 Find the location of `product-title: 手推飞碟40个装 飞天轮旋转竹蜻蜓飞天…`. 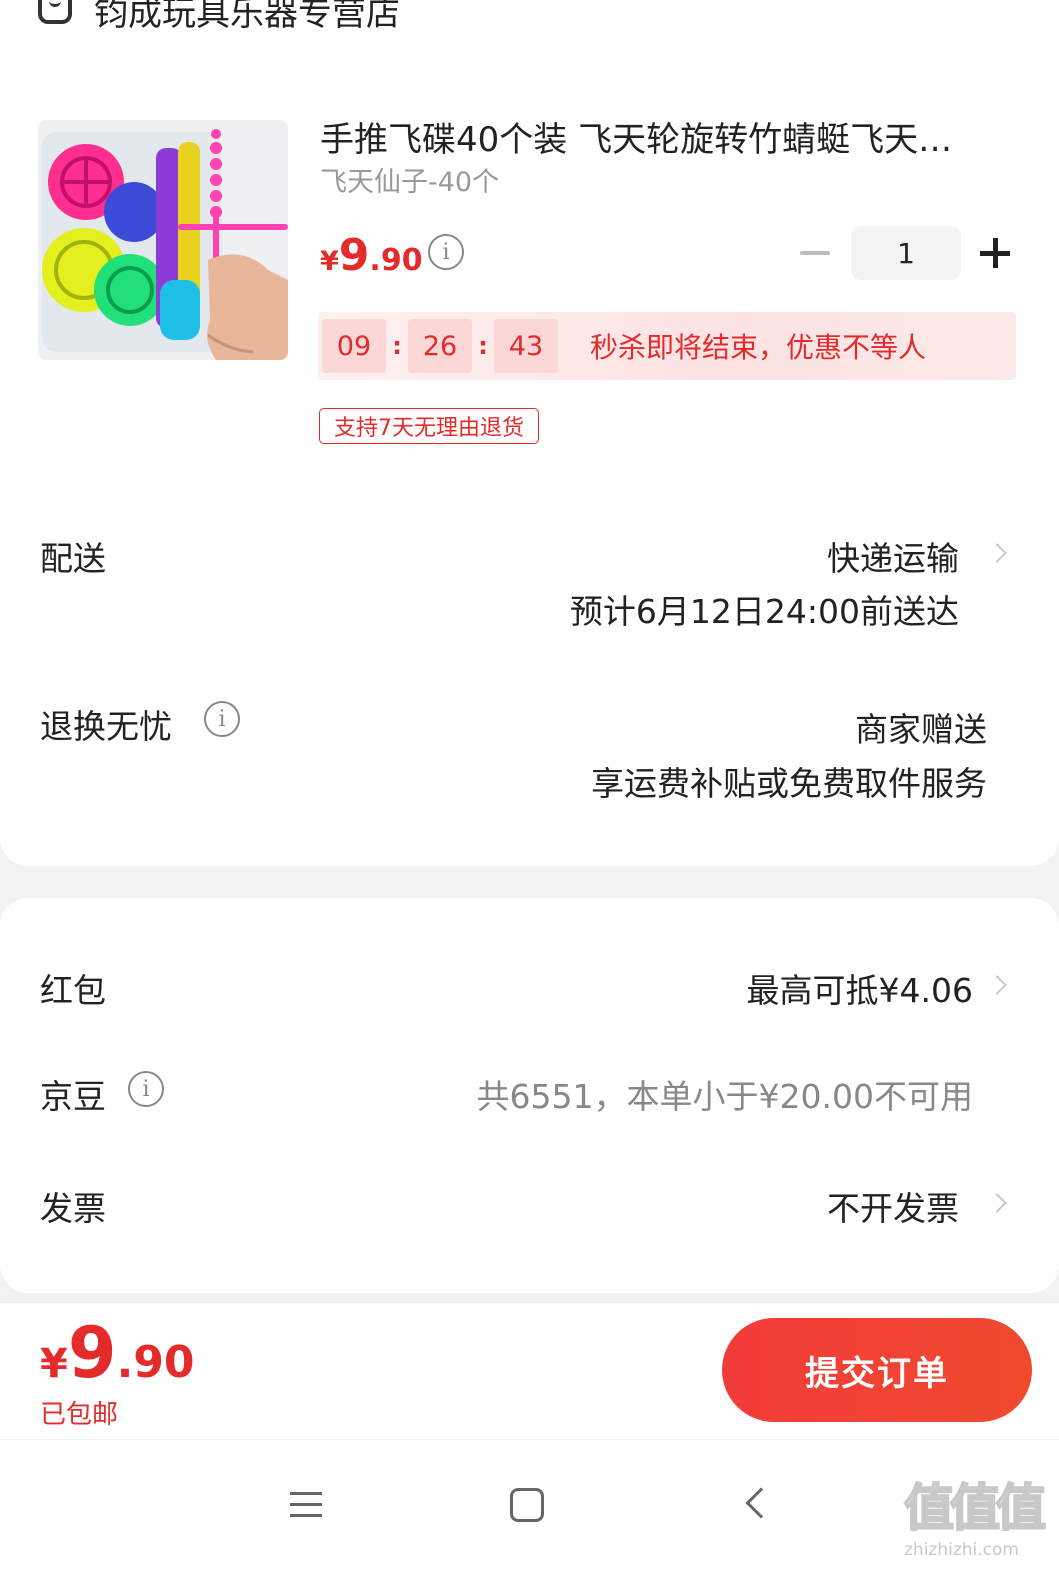

product-title: 手推飞碟40个装 飞天轮旋转竹蜻蜓飞天… is located at coordinates (655, 136).